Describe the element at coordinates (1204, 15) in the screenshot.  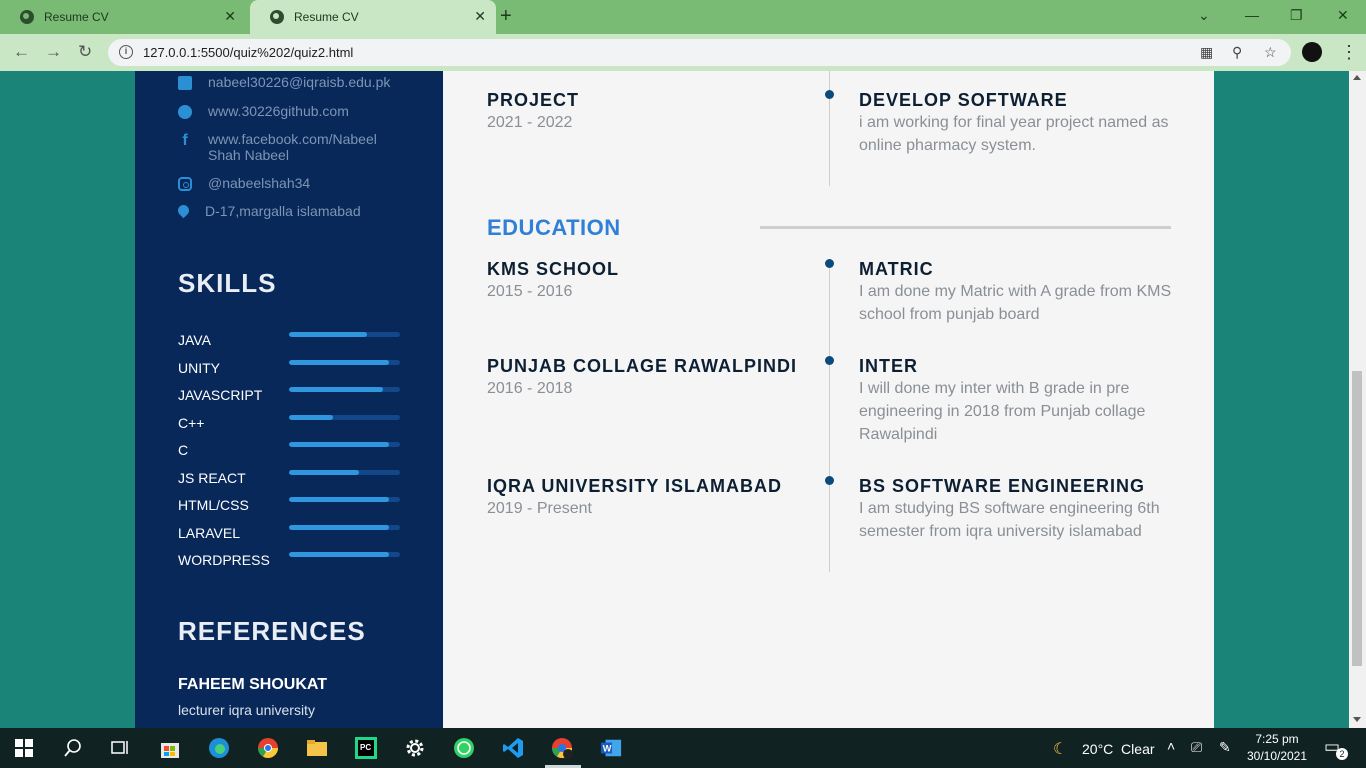
I see `tab-search-chevron-icon: ⌄` at that location.